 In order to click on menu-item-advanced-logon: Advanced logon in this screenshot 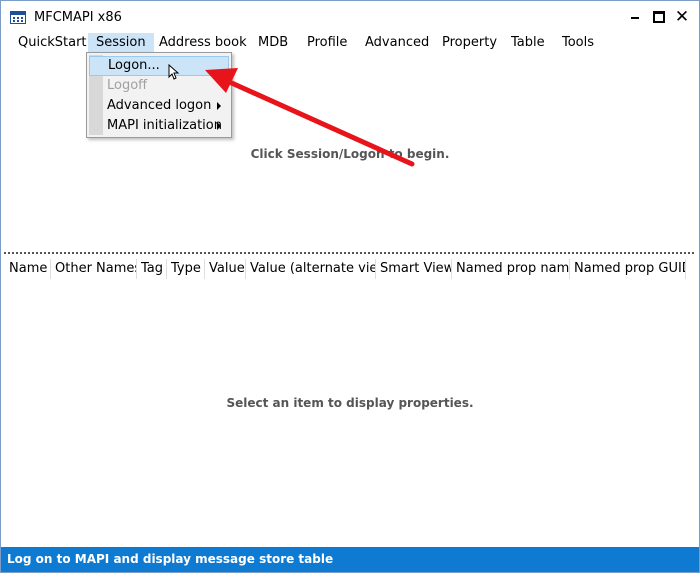, I will do `click(159, 106)`.